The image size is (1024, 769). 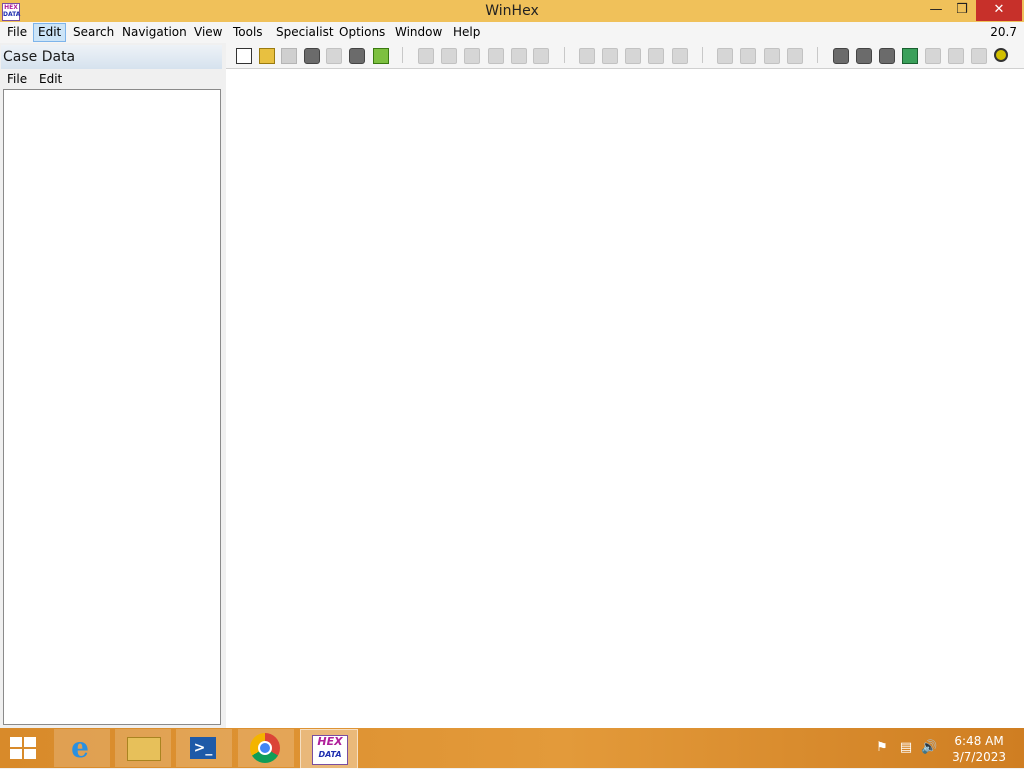 What do you see at coordinates (979, 741) in the screenshot?
I see `clock-time: 6:48 AM` at bounding box center [979, 741].